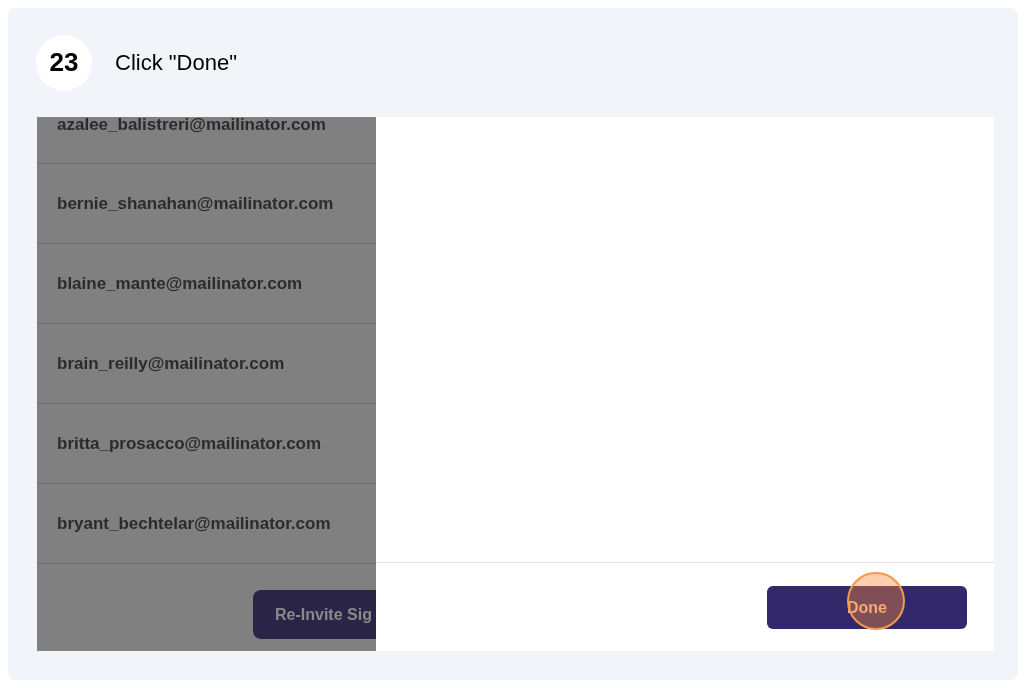 This screenshot has height=688, width=1026. I want to click on email-address: azalee_balistreri@mailinator.com, so click(191, 125).